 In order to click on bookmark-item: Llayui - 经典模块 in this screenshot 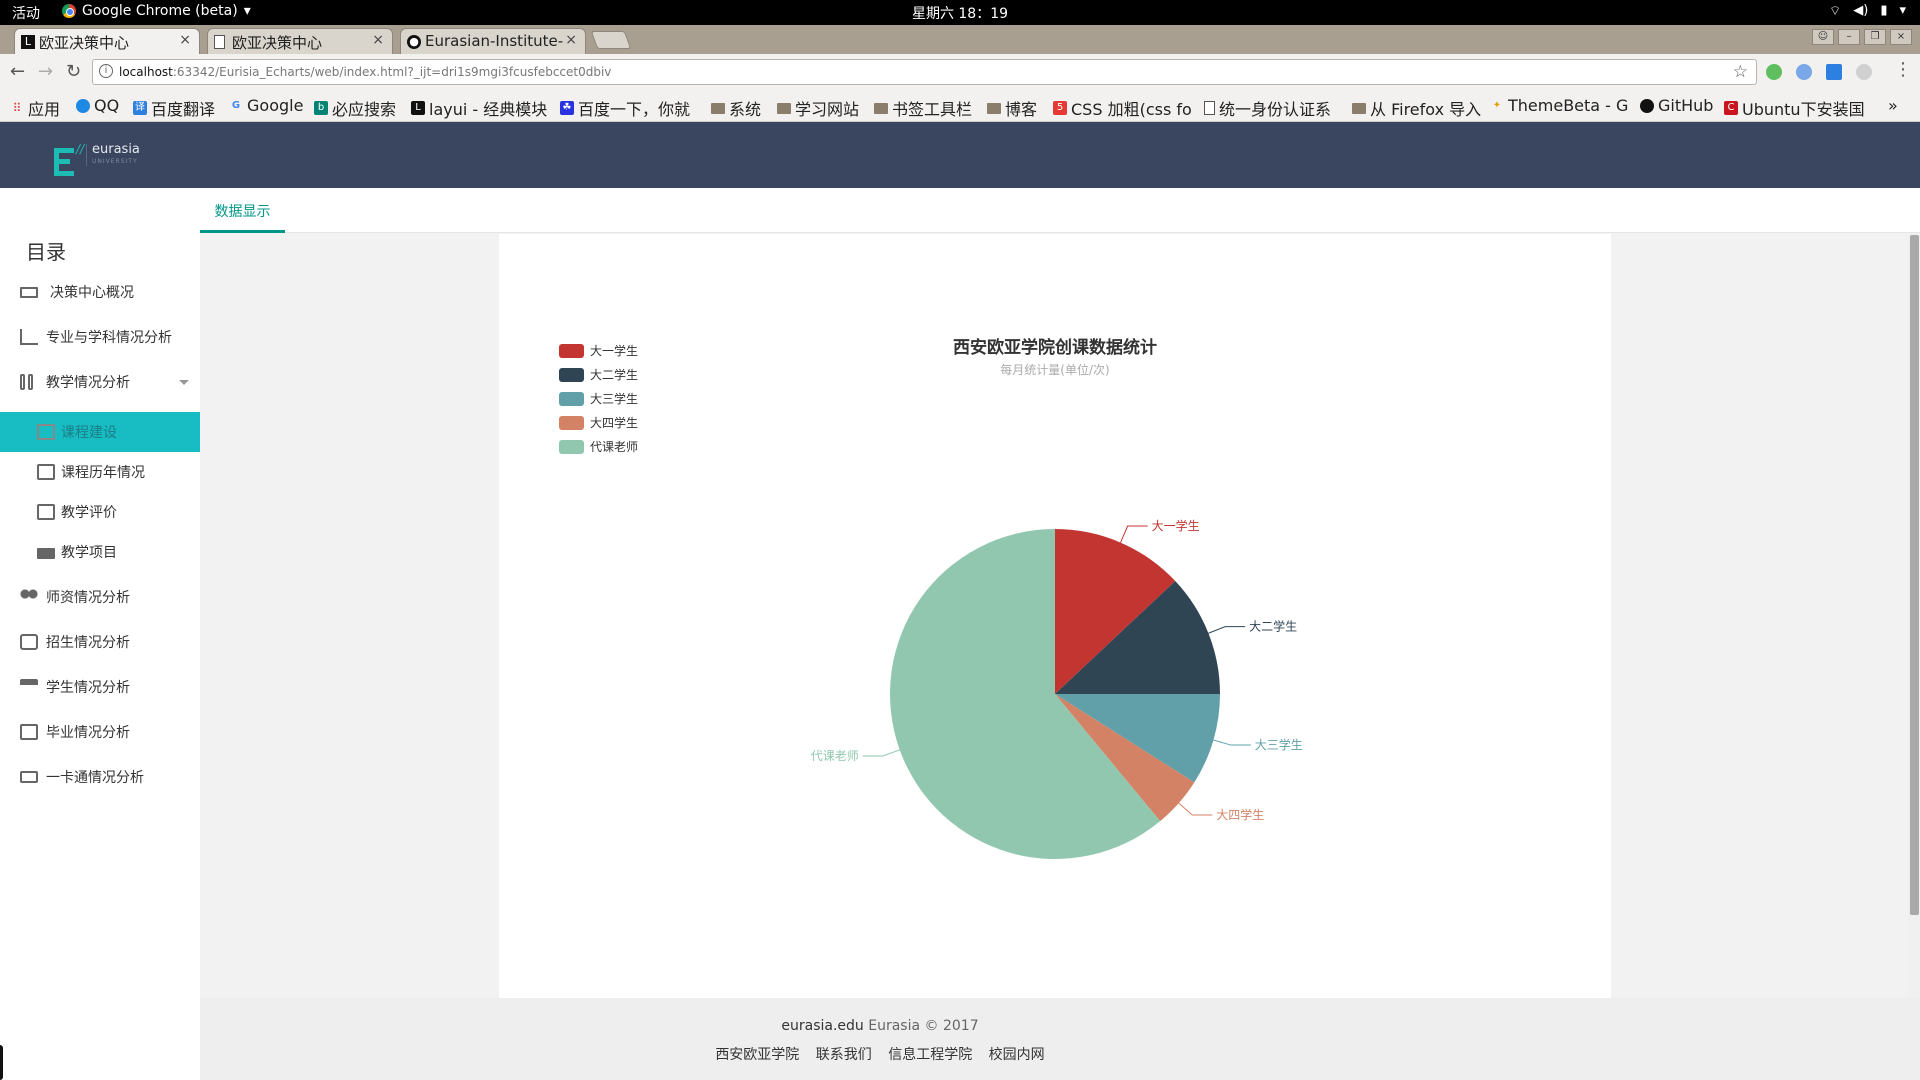, I will do `click(479, 108)`.